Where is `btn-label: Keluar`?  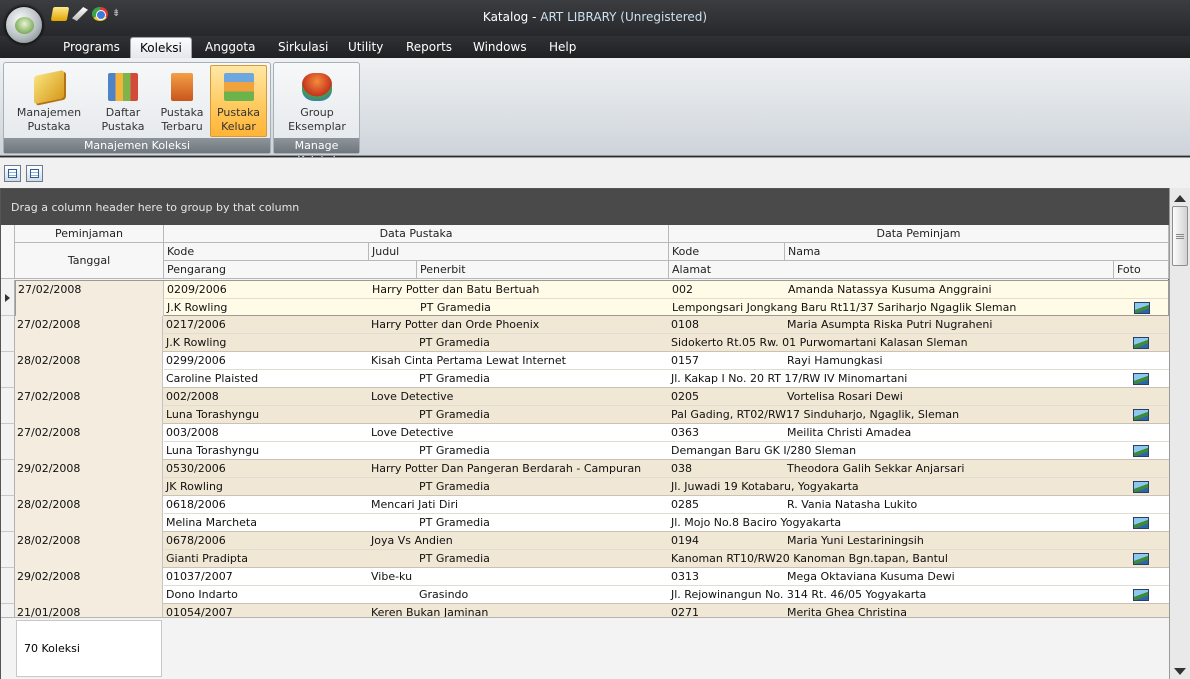
btn-label: Keluar is located at coordinates (238, 126).